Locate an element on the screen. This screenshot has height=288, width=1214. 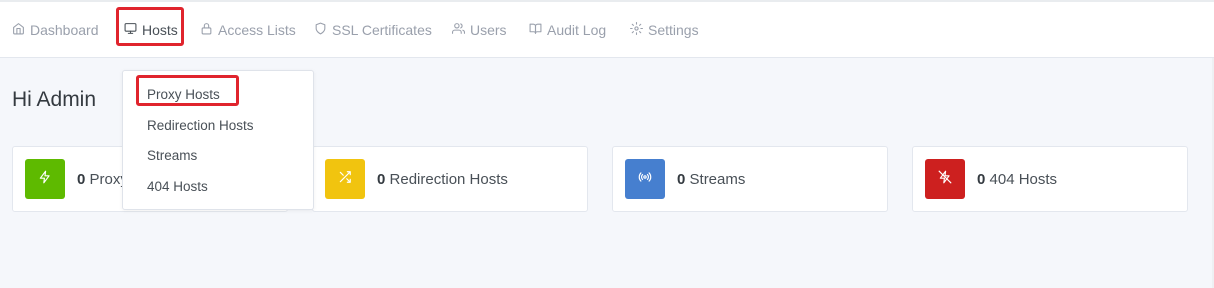
nav-hosts-label: Hosts is located at coordinates (160, 30).